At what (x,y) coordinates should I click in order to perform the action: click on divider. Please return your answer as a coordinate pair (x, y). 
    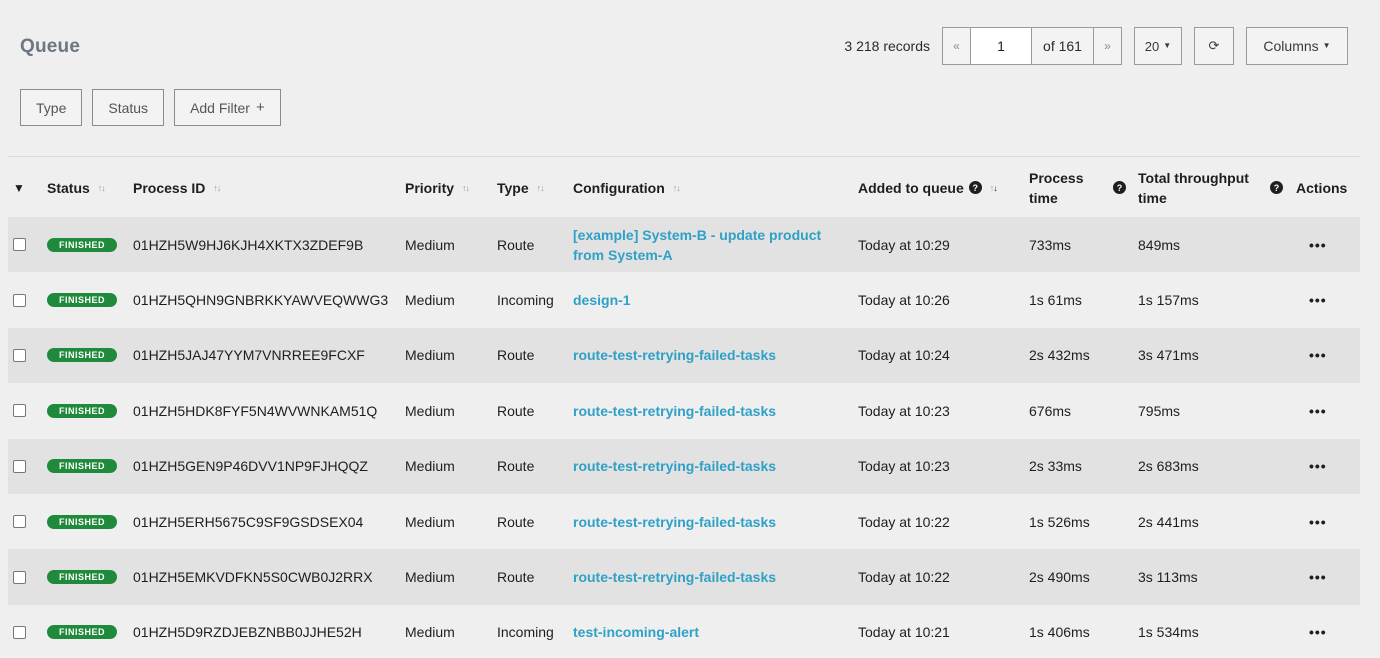
    Looking at the image, I should click on (684, 156).